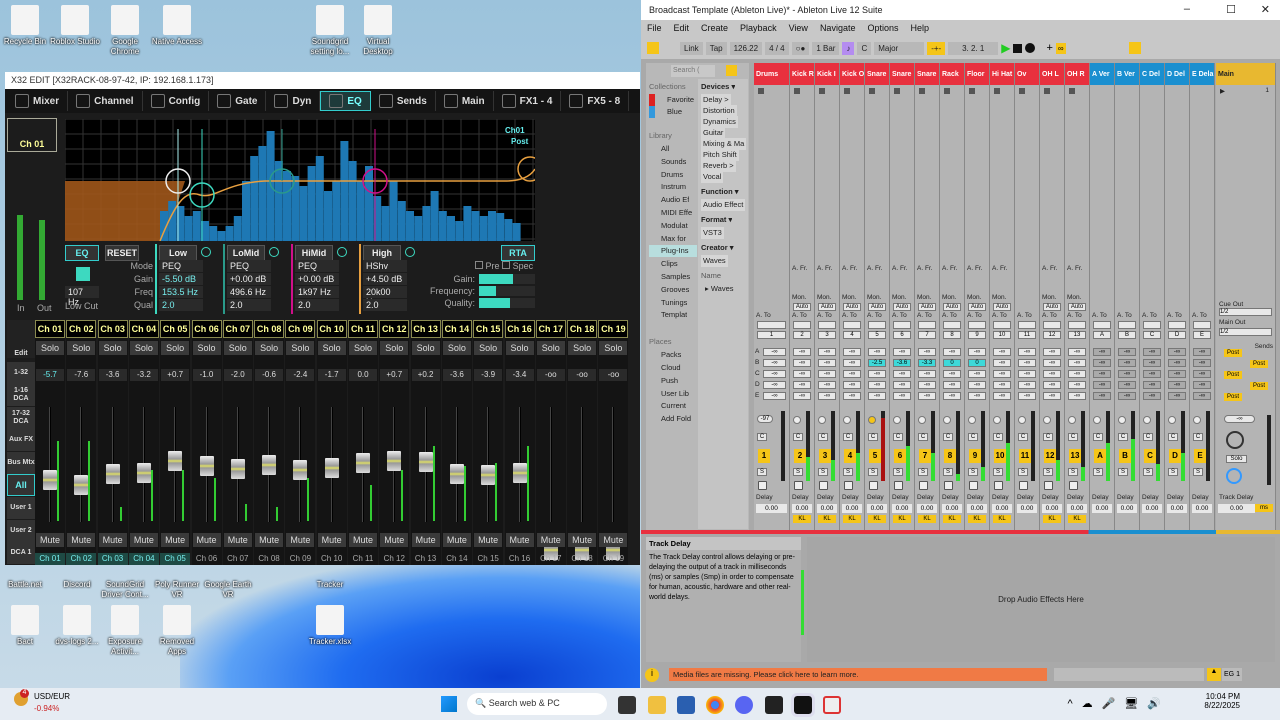 Image resolution: width=1280 pixels, height=720 pixels. Describe the element at coordinates (425, 329) in the screenshot. I see `channel-name: Ch 13` at that location.